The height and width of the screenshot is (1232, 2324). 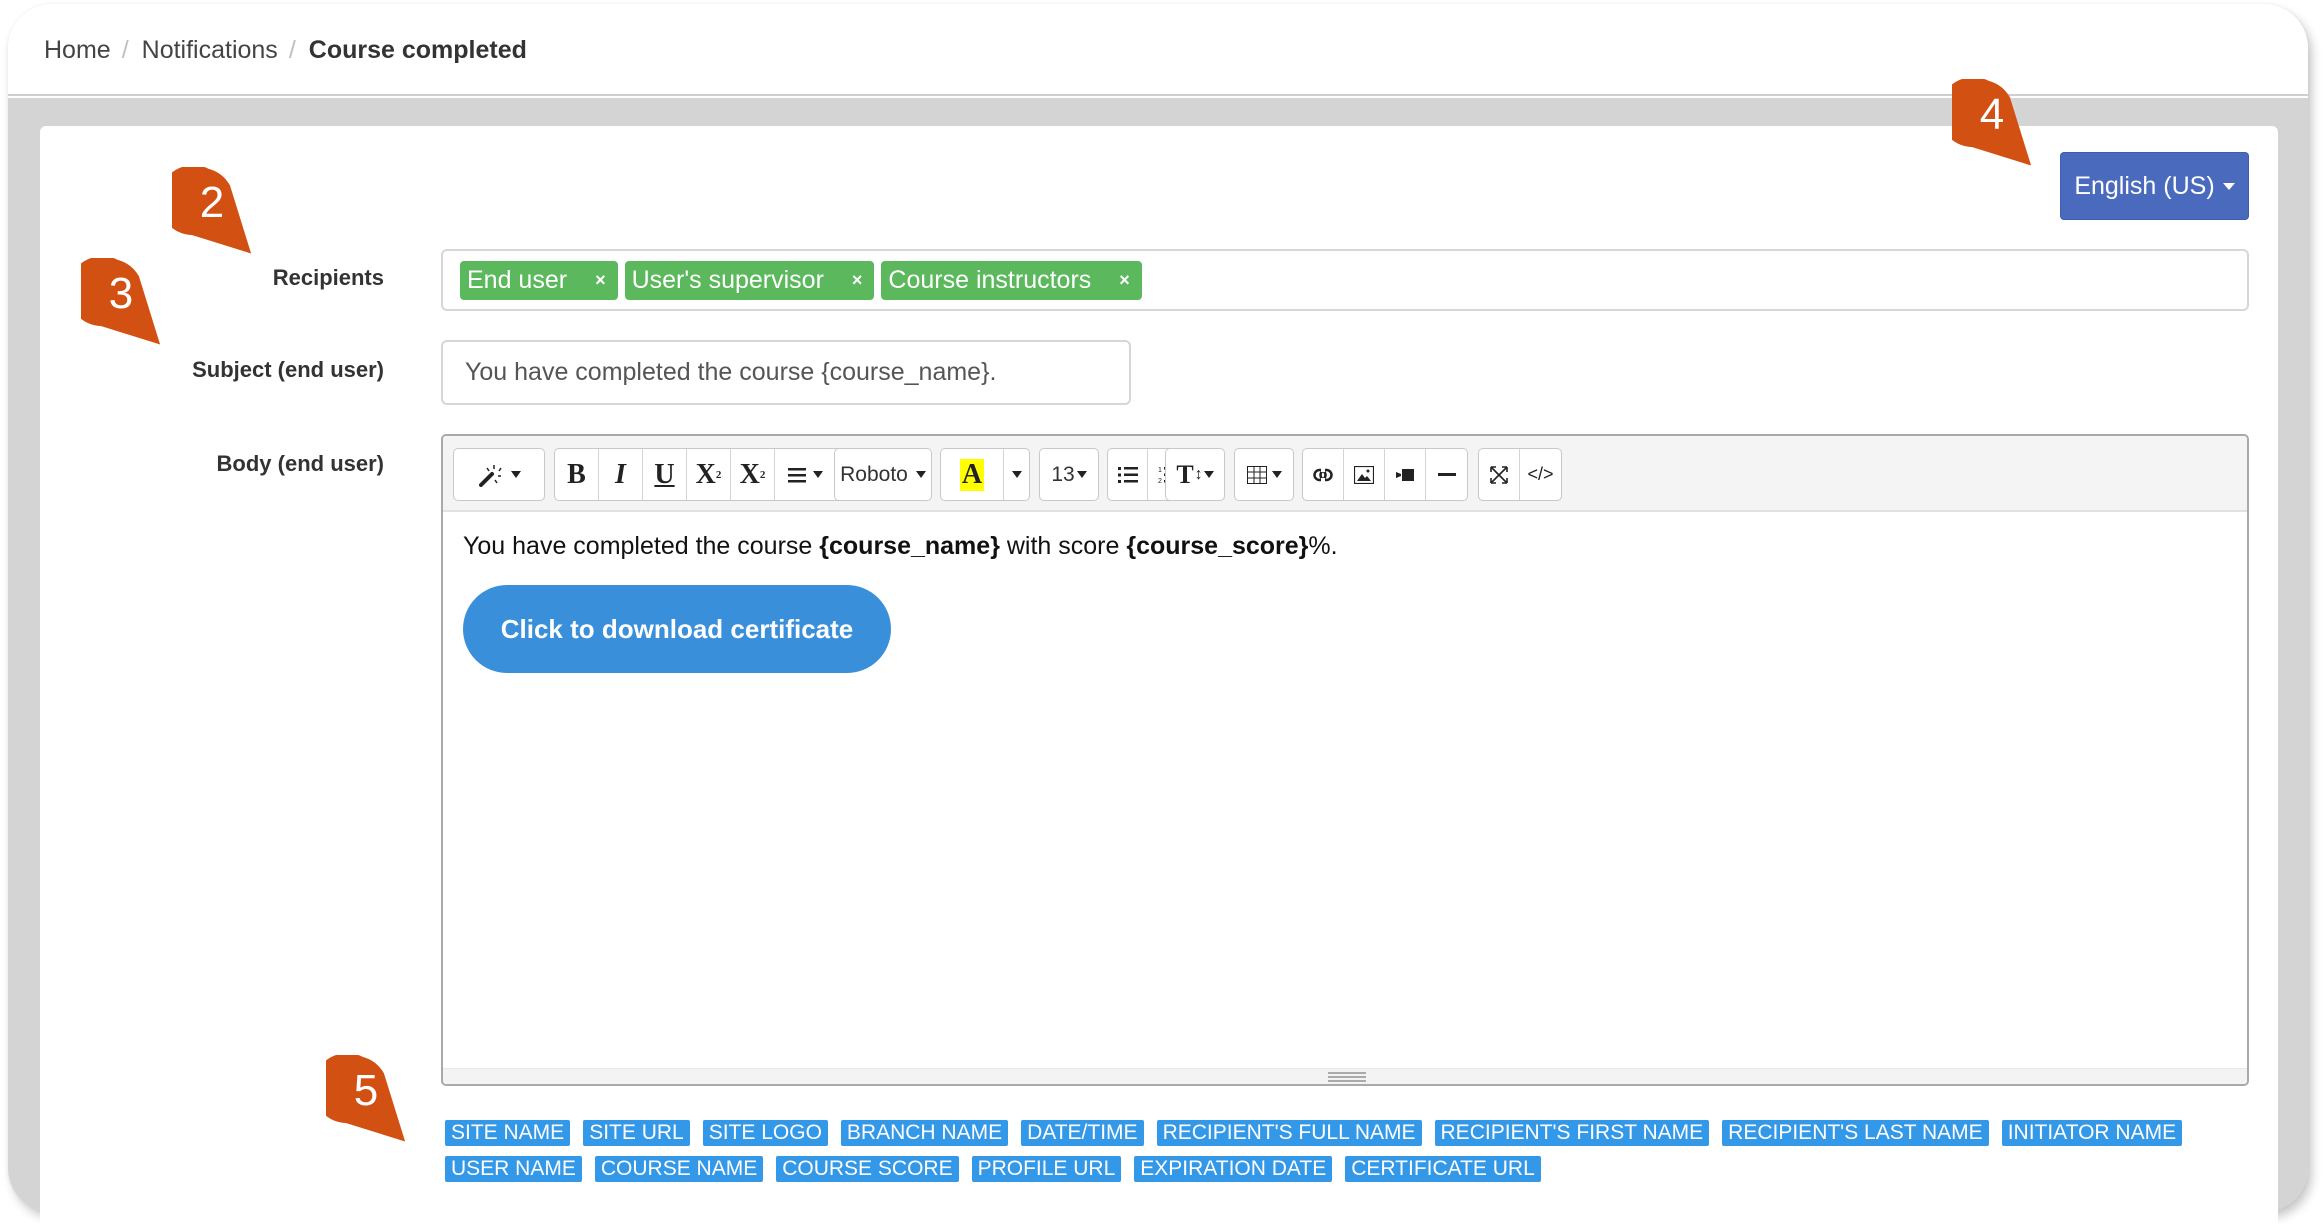 What do you see at coordinates (1289, 1133) in the screenshot?
I see `variable-tag: RECIPIENT'S FULL NAME` at bounding box center [1289, 1133].